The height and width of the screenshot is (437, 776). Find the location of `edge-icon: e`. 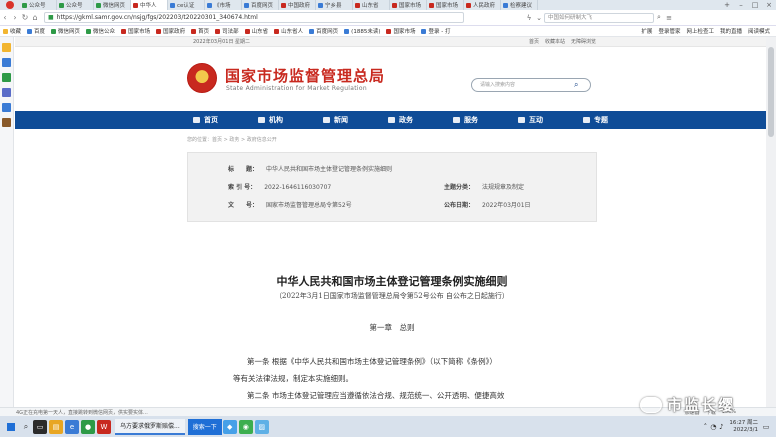

edge-icon: e is located at coordinates (72, 426).